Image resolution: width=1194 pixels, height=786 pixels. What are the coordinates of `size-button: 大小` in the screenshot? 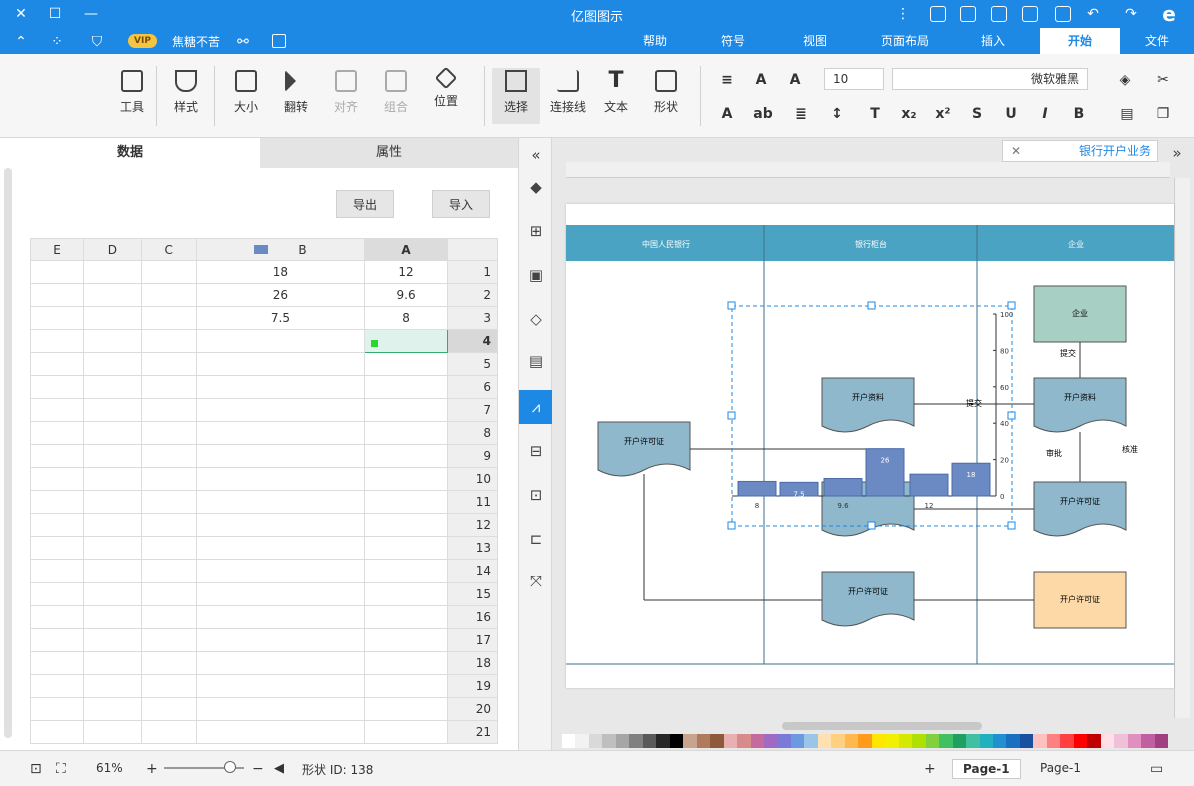 It's located at (246, 96).